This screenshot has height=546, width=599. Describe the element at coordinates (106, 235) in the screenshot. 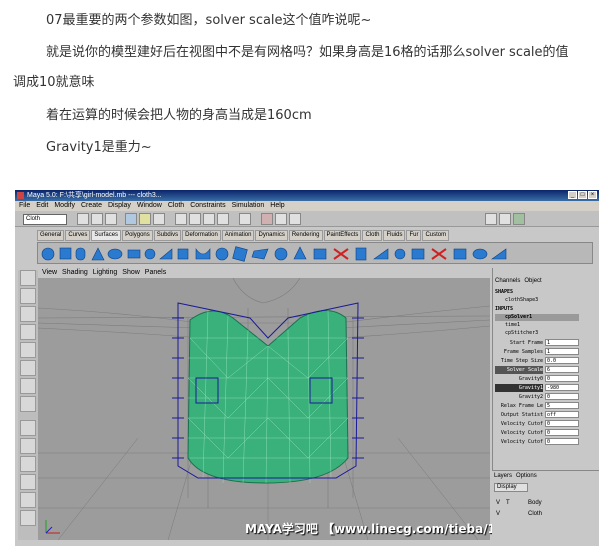

I see `shelf-tab-active: Surfaces` at that location.